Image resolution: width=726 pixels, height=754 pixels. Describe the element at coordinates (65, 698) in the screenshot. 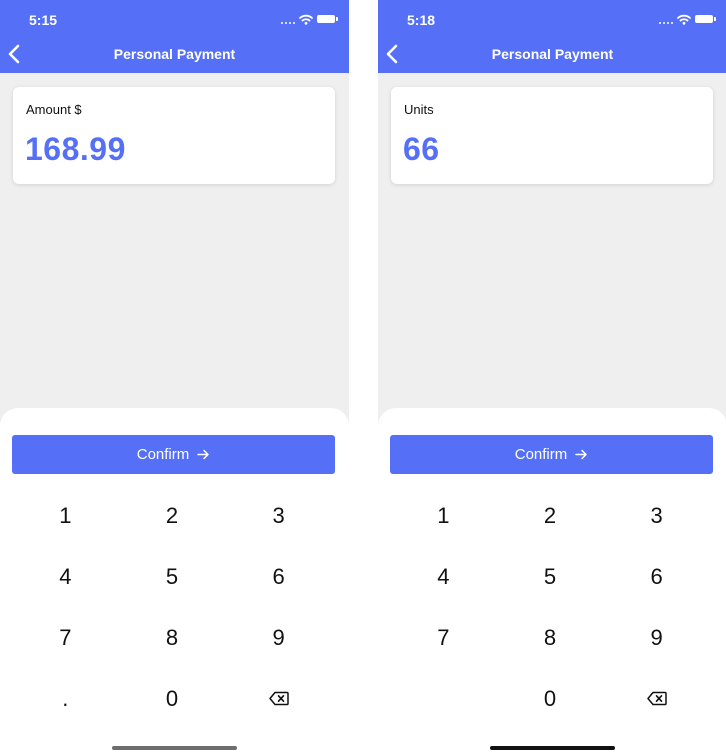

I see `key-decimal: .` at that location.